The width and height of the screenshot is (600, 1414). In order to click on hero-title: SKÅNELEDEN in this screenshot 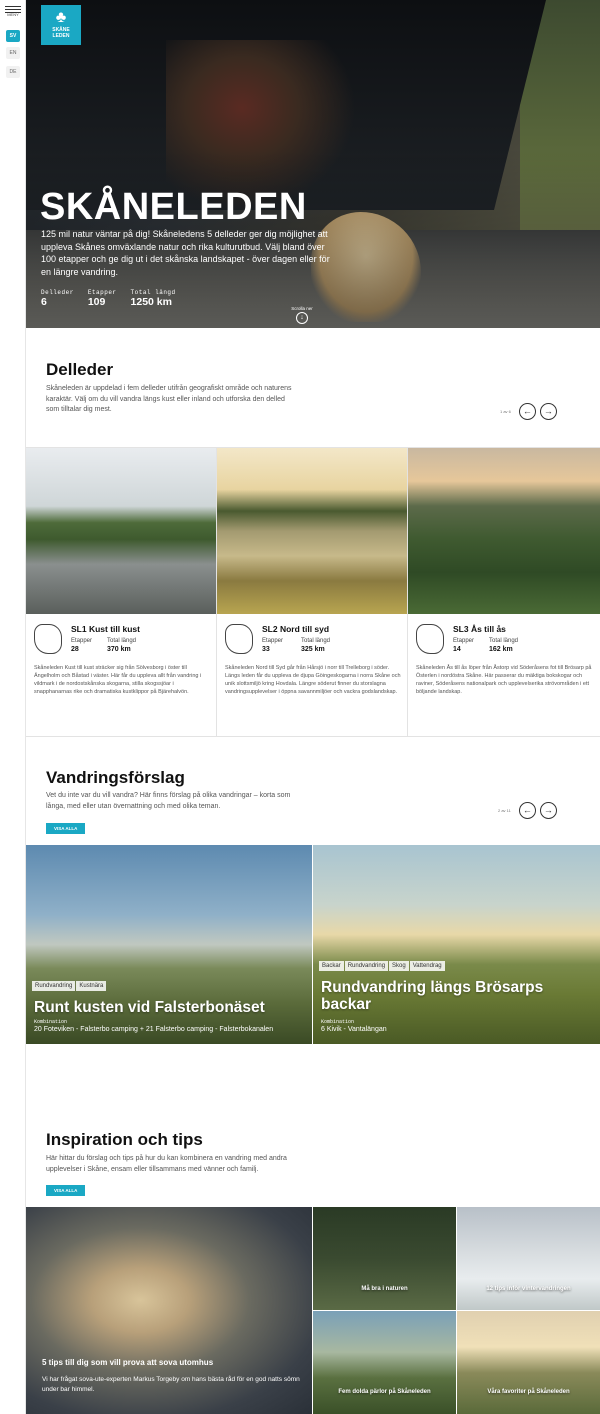, I will do `click(173, 207)`.